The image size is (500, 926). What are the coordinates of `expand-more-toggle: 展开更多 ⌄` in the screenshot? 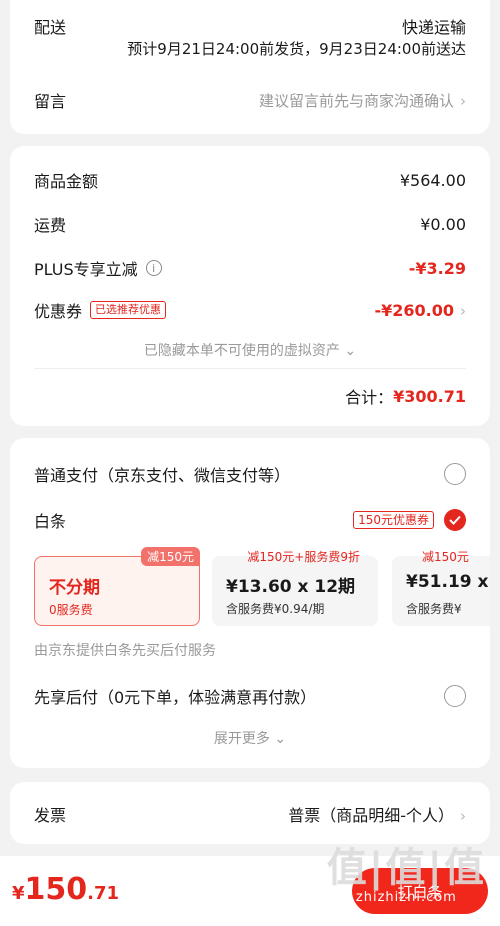 It's located at (250, 738).